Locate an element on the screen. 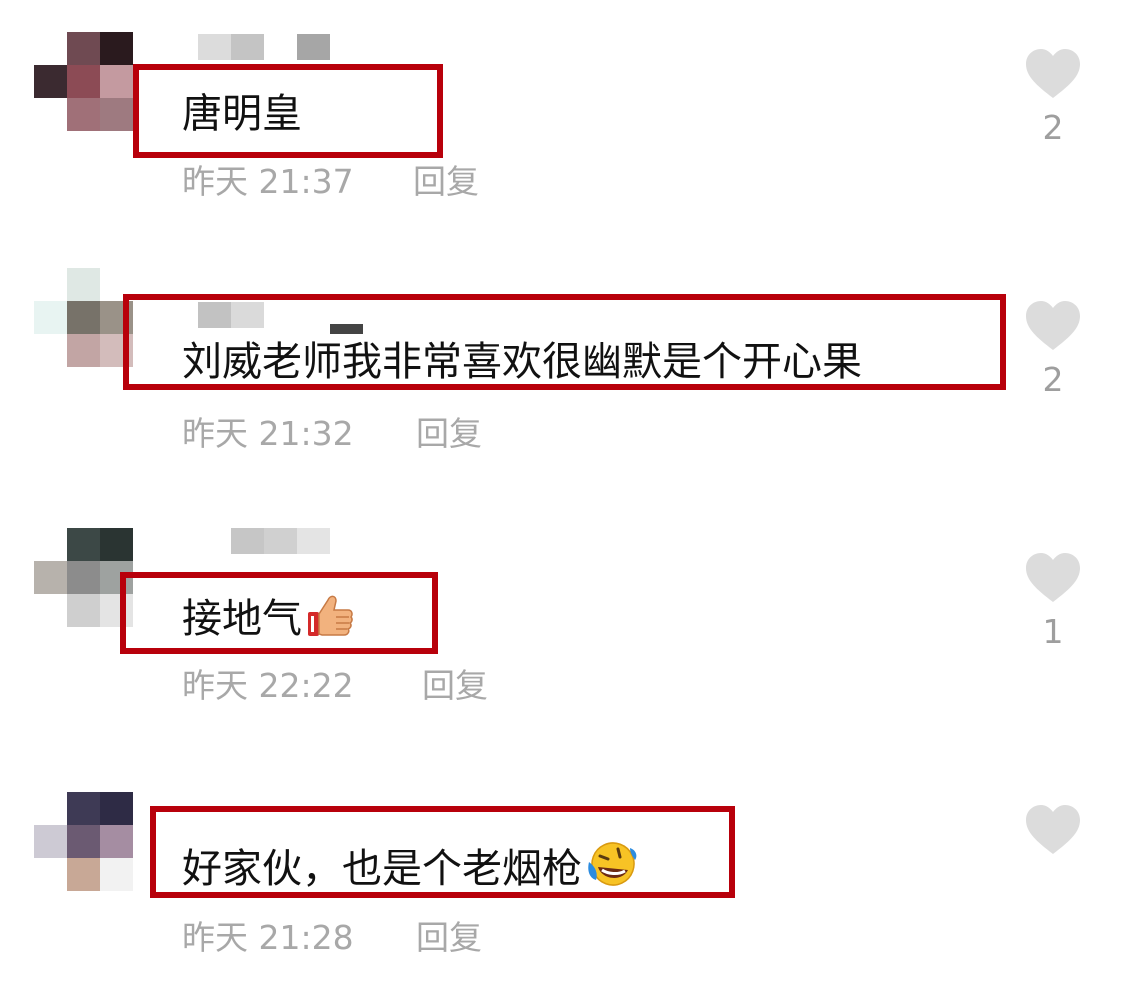 Image resolution: width=1125 pixels, height=1003 pixels. thumbs-up-icon is located at coordinates (330, 620).